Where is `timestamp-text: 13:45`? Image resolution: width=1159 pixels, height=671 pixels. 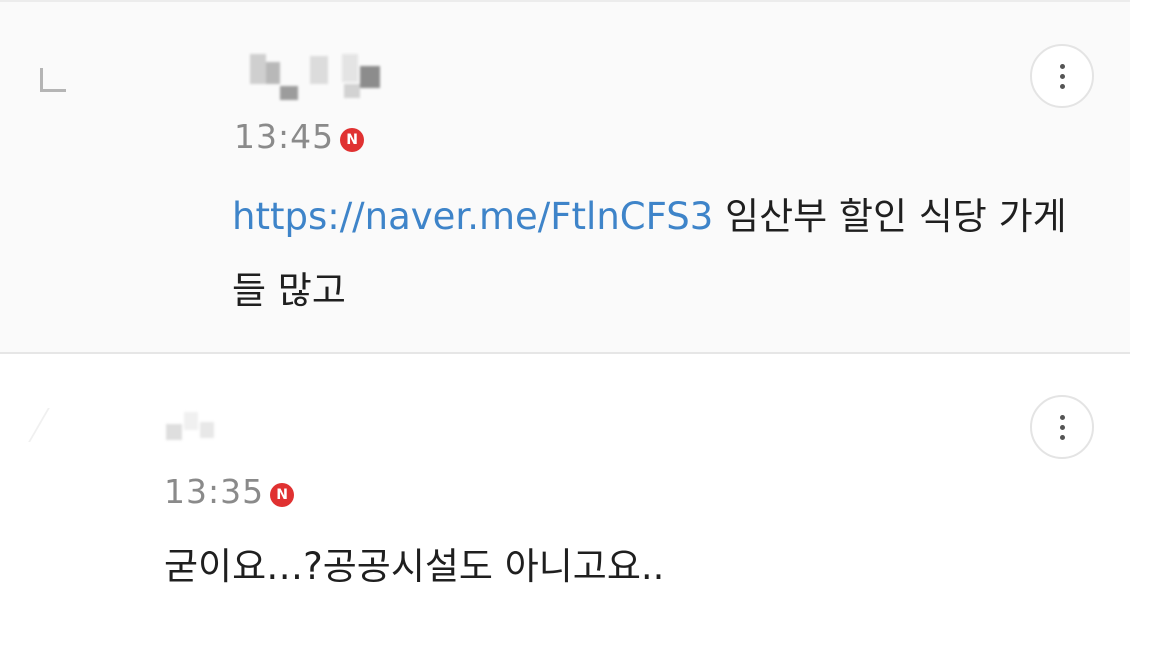
timestamp-text: 13:45 is located at coordinates (284, 136).